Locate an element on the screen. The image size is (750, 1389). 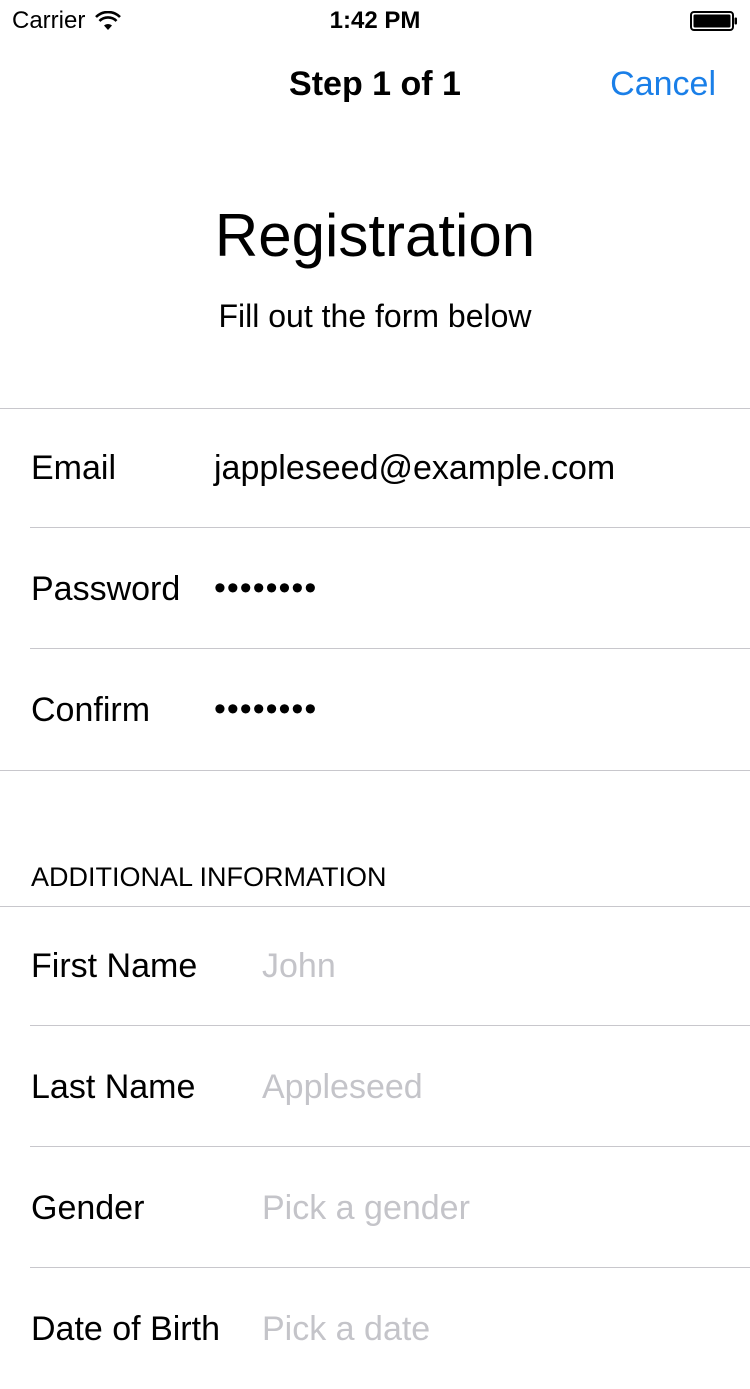
confirm-password-row: Confirm •••••••• is located at coordinates (375, 710).